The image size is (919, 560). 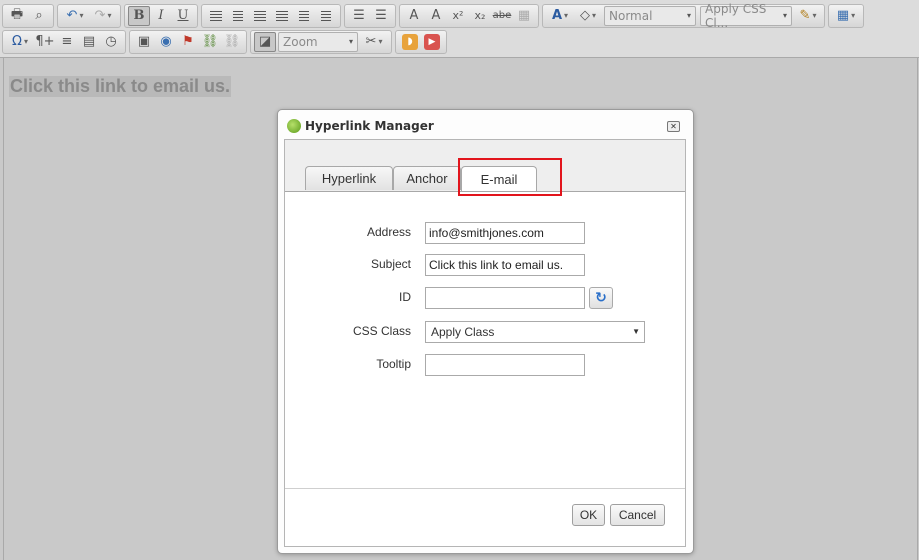 What do you see at coordinates (463, 332) in the screenshot?
I see `css-class-select-value: Apply Class` at bounding box center [463, 332].